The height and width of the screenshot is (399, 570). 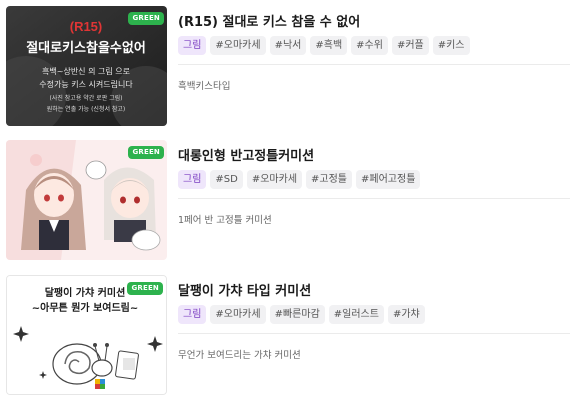 What do you see at coordinates (369, 45) in the screenshot?
I see `tag: #수위` at bounding box center [369, 45].